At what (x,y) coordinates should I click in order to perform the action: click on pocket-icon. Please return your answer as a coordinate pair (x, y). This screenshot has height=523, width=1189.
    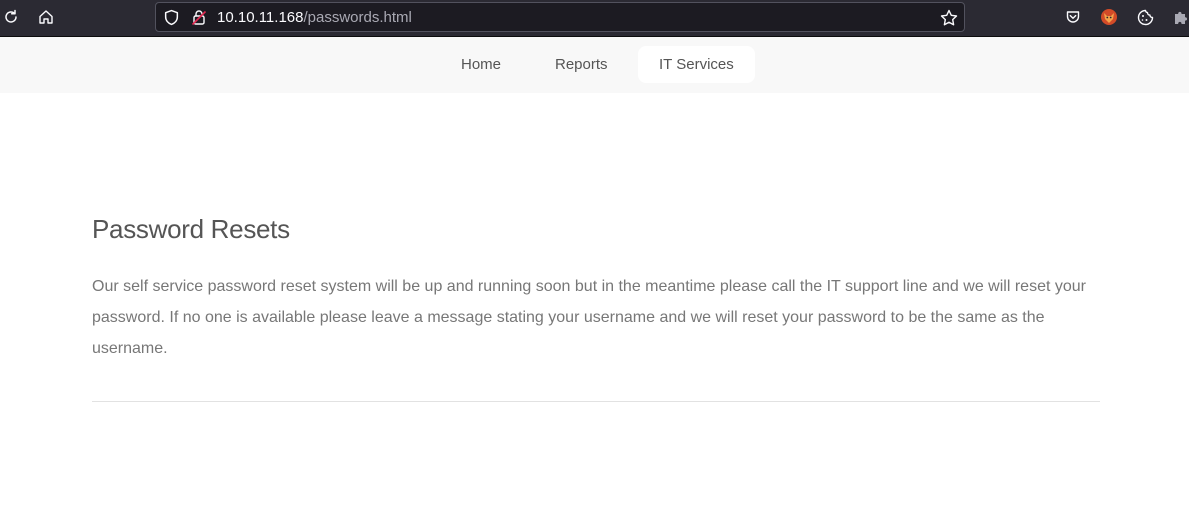
    Looking at the image, I should click on (1073, 17).